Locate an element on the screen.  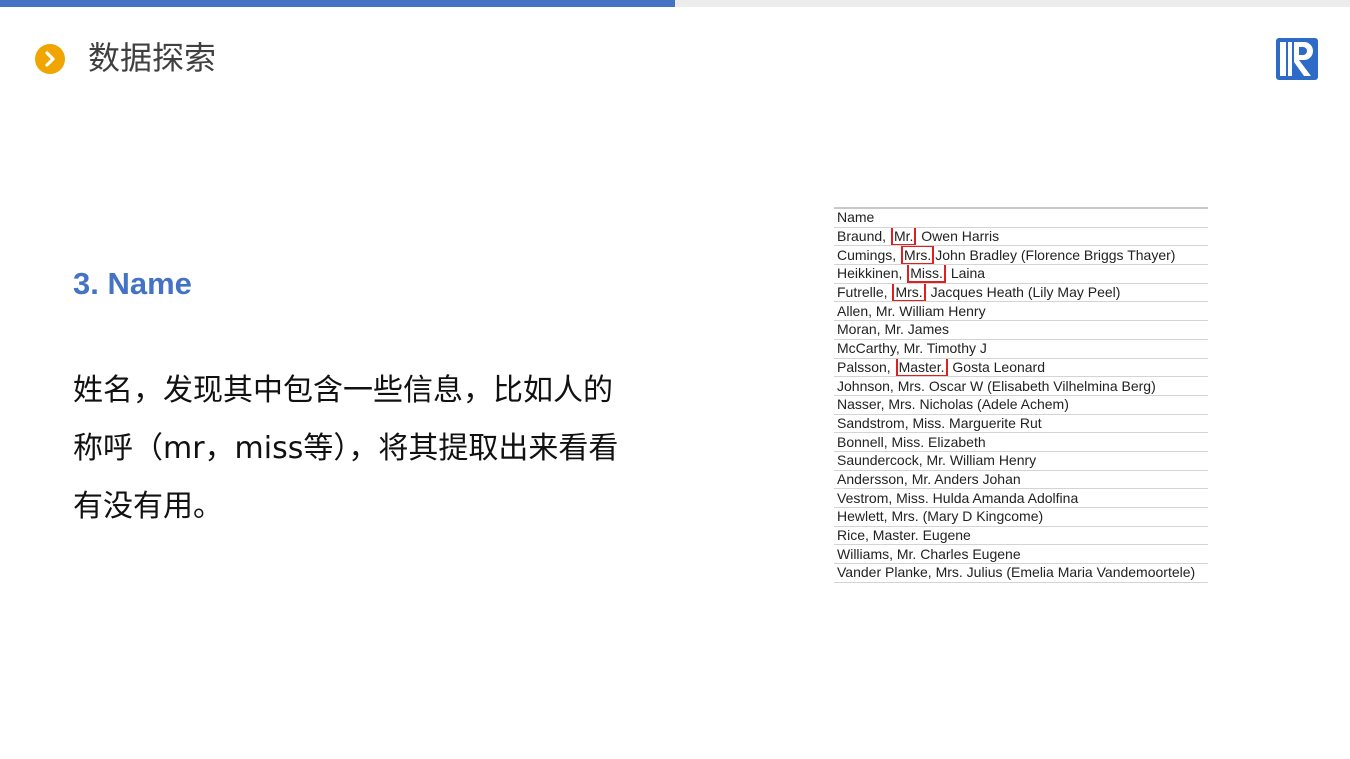
table-row: Saundercock, Mr. William Henry is located at coordinates (1021, 461).